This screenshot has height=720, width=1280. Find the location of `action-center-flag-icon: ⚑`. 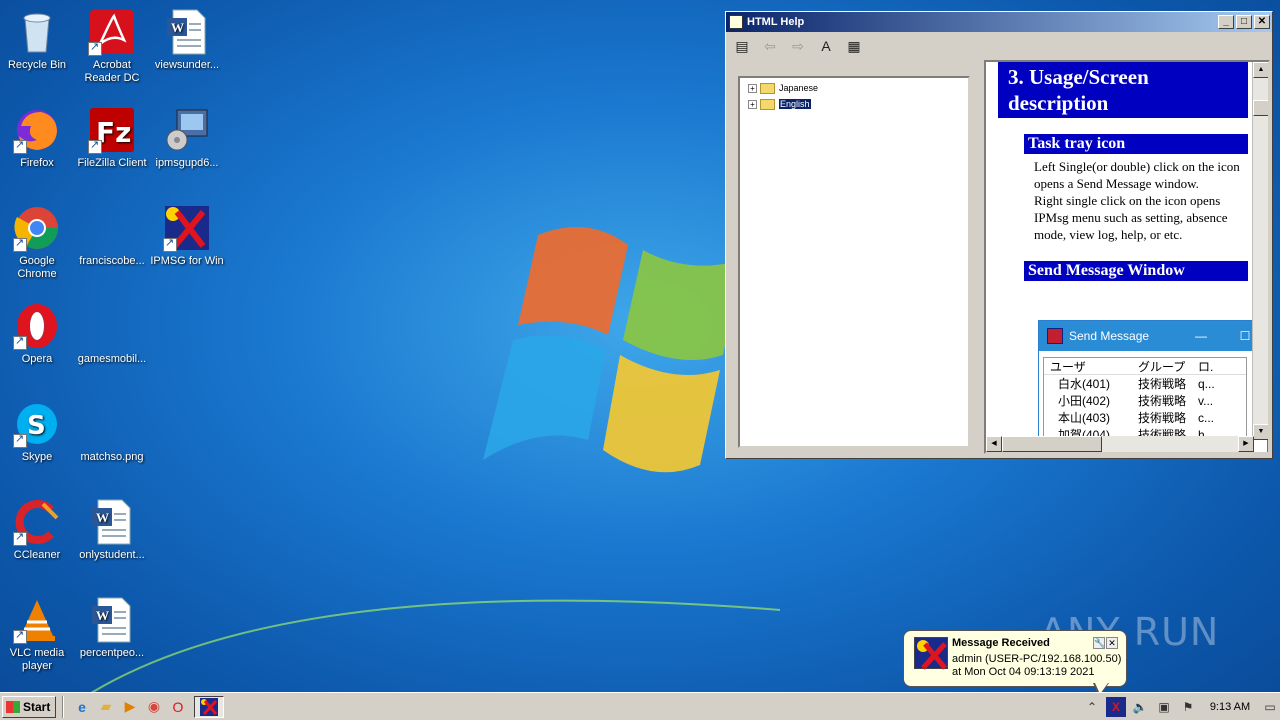

action-center-flag-icon: ⚑ is located at coordinates (1188, 707).